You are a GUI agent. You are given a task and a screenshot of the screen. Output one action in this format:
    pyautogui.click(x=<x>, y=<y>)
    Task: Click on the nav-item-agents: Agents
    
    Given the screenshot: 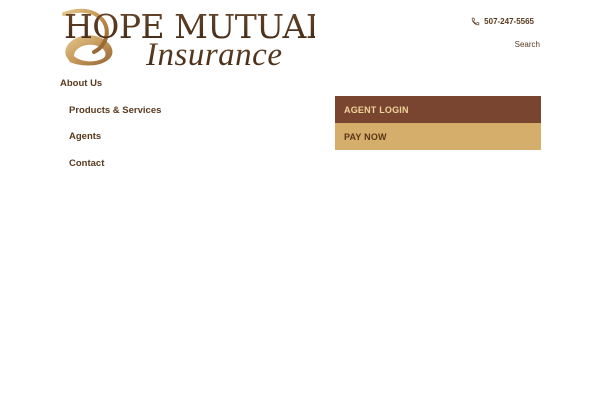 What is the action you would take?
    pyautogui.click(x=85, y=136)
    